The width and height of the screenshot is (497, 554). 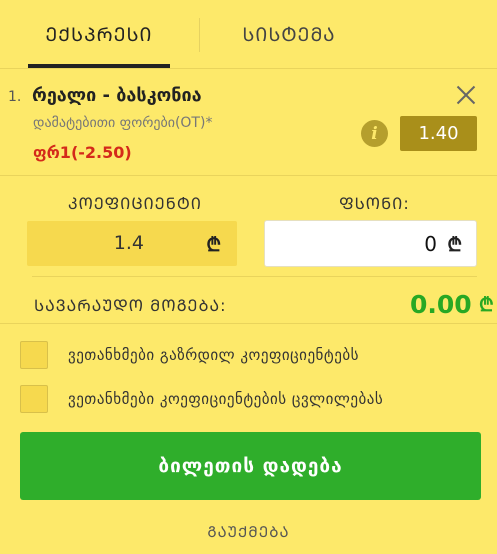 I want to click on coefficient-display: 1.4 ₾, so click(x=132, y=243).